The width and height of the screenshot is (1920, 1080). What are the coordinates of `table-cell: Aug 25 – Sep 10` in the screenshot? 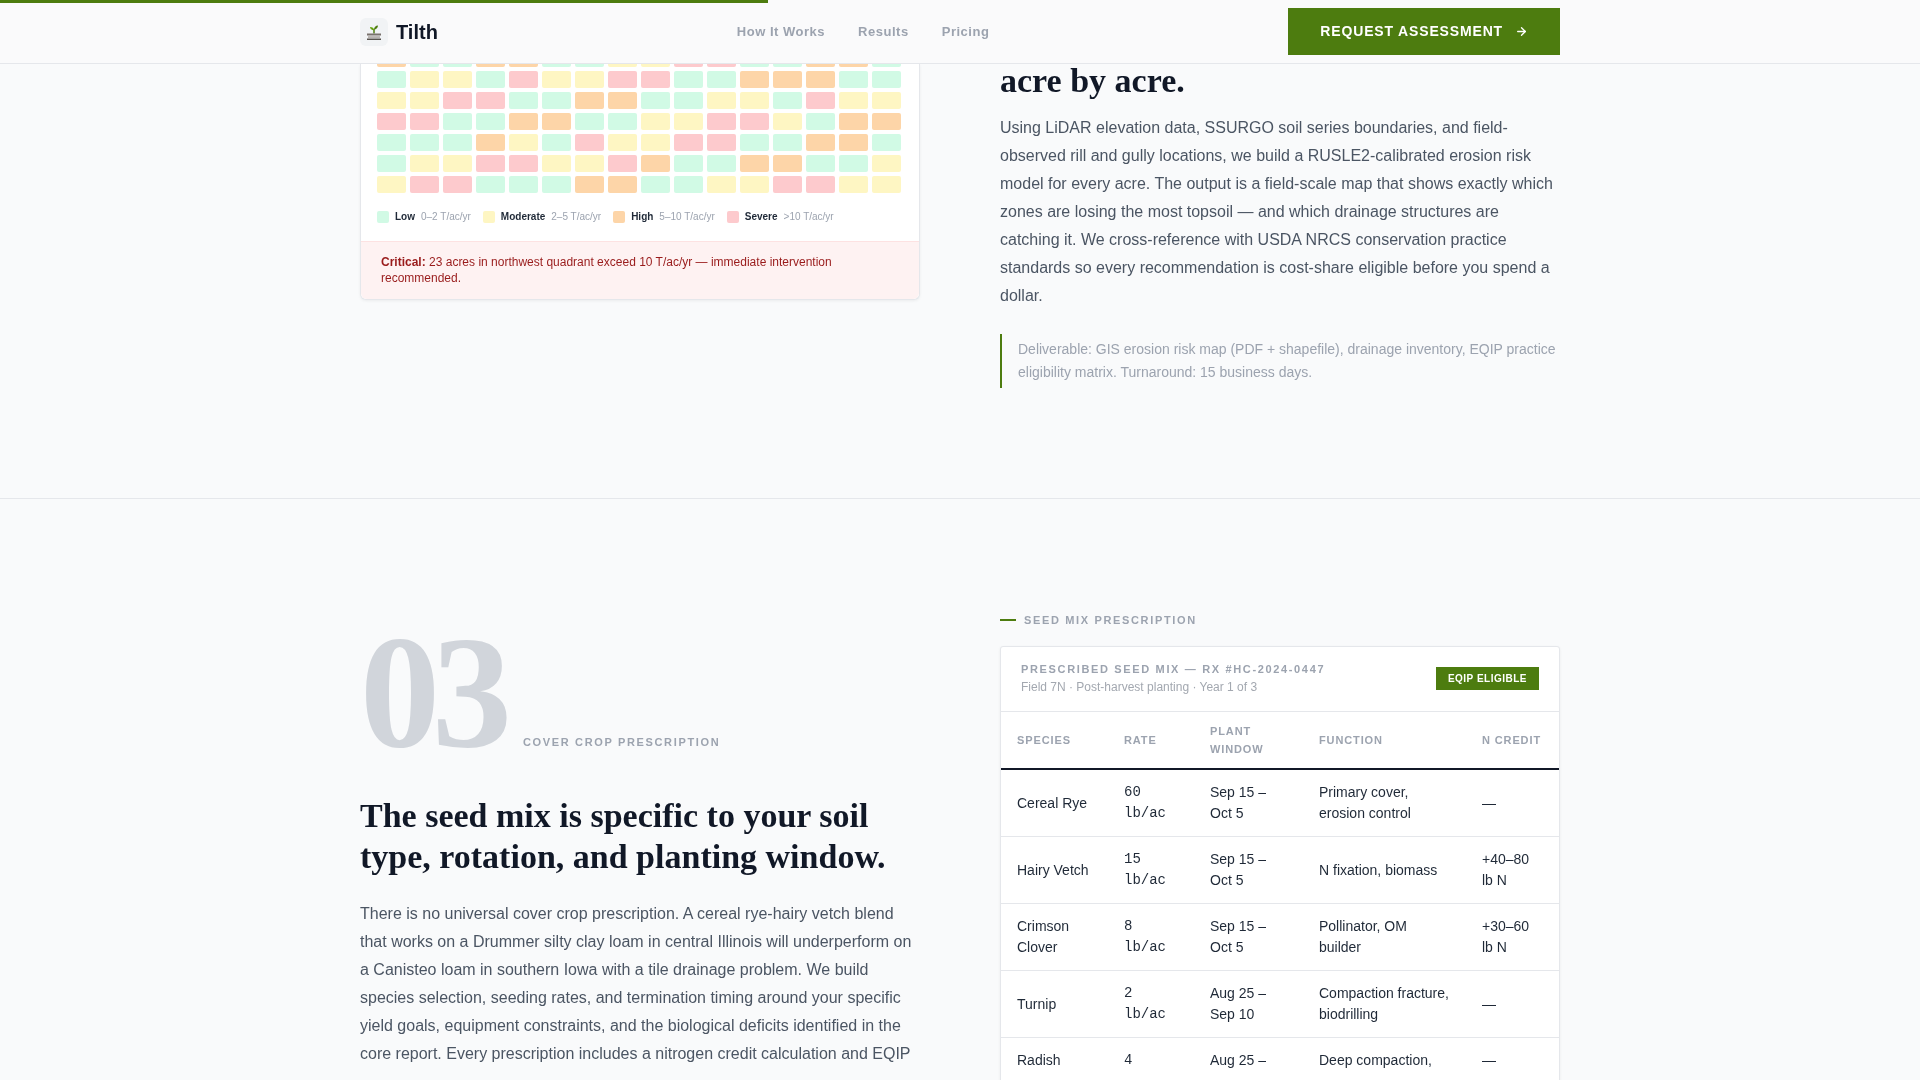 It's located at (1248, 1004).